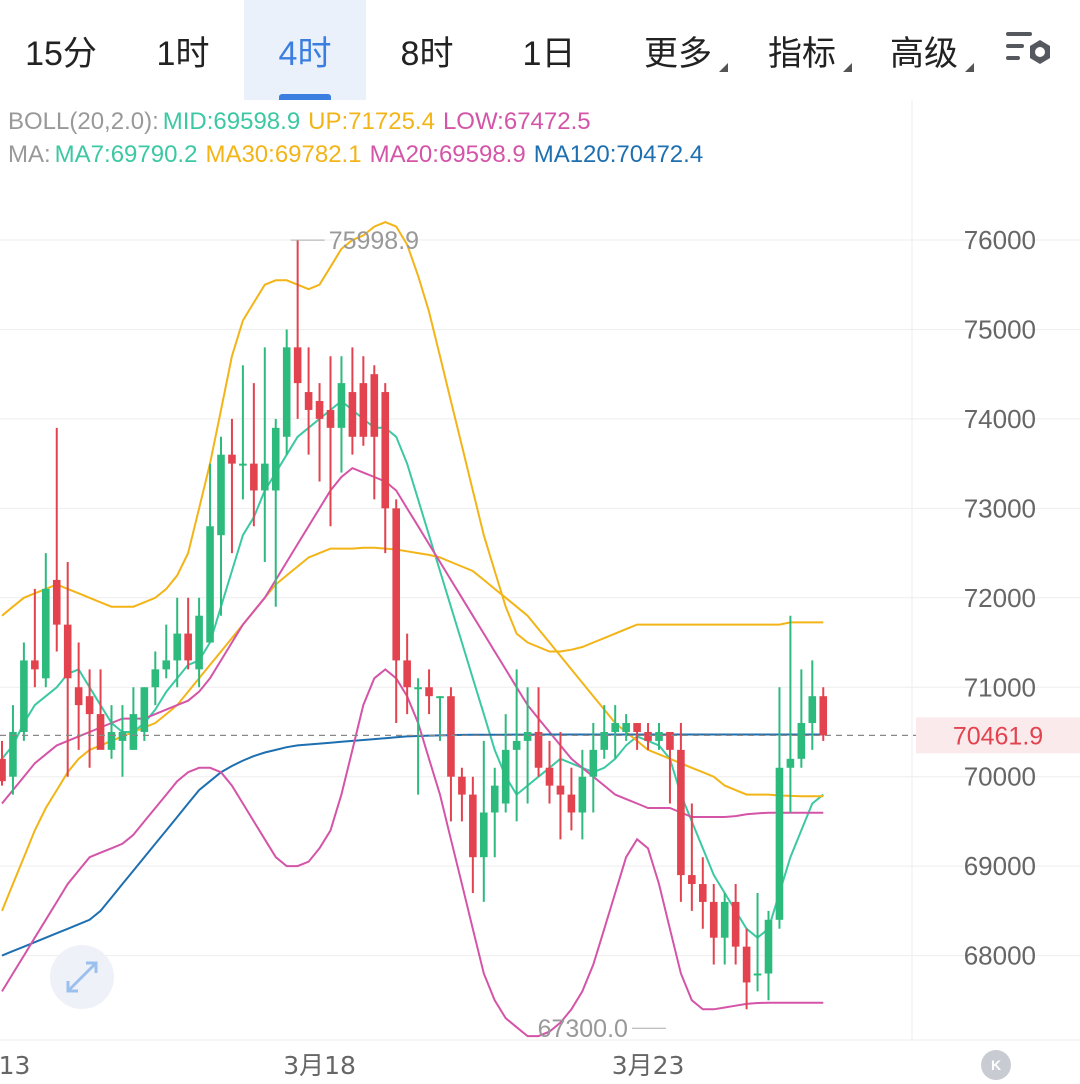  I want to click on expand-chart-button, so click(82, 977).